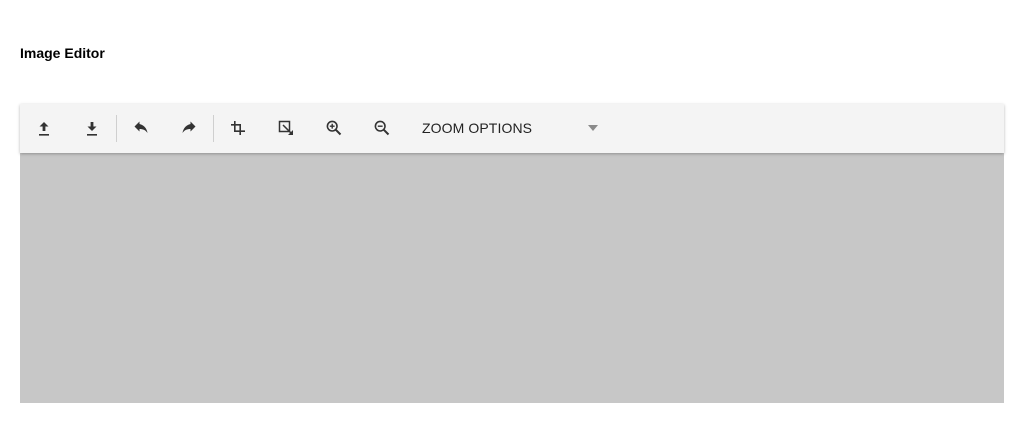 This screenshot has height=423, width=1024. I want to click on crop-button, so click(238, 128).